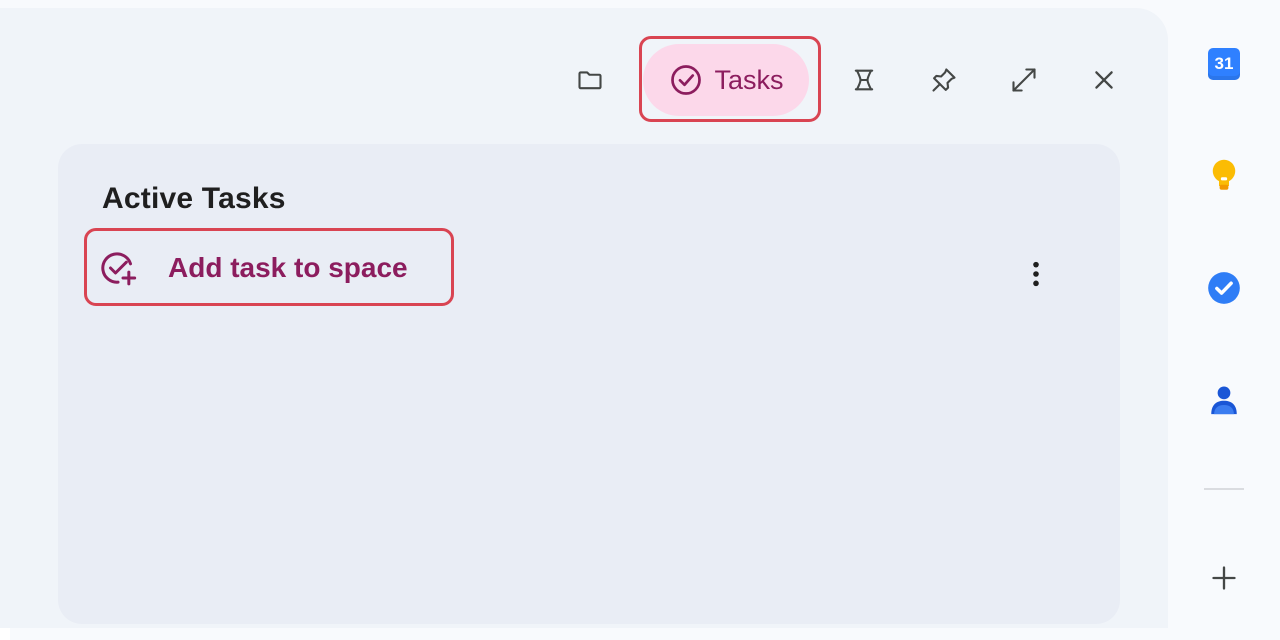  What do you see at coordinates (288, 267) in the screenshot?
I see `add-task-label: Add task to space` at bounding box center [288, 267].